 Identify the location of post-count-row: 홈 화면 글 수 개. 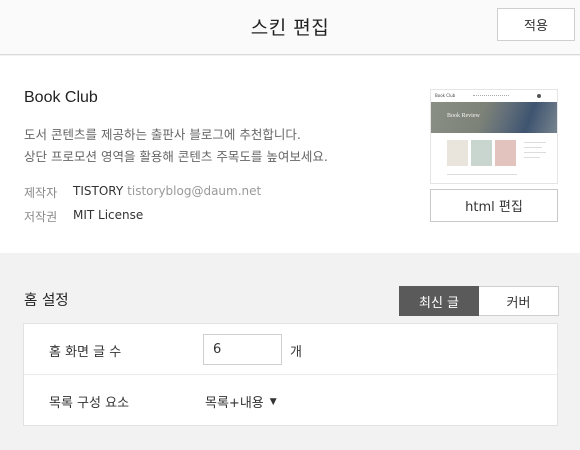
(290, 349).